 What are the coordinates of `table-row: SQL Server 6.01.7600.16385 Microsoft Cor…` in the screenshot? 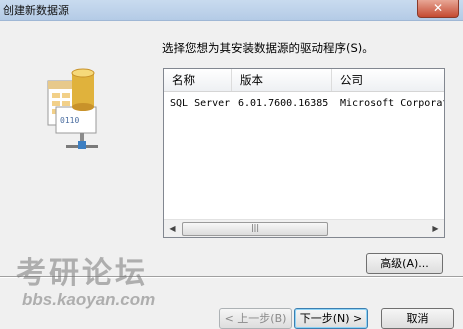 It's located at (304, 104).